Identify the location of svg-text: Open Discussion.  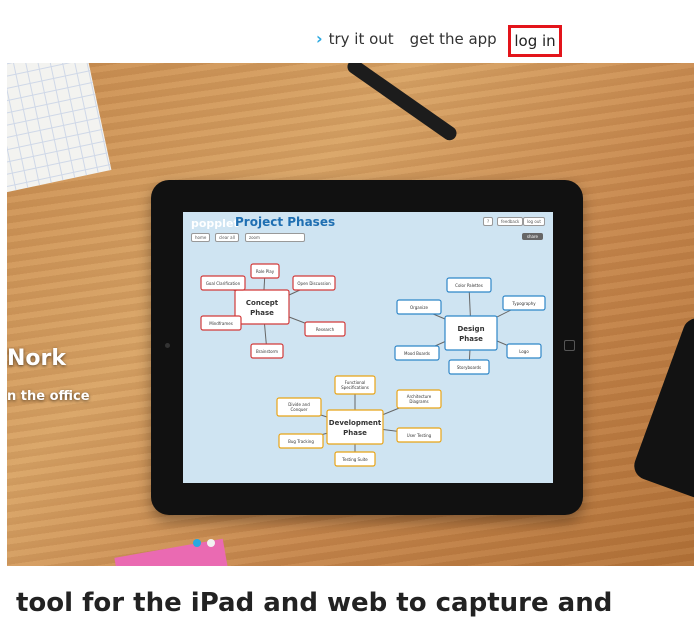
(314, 283).